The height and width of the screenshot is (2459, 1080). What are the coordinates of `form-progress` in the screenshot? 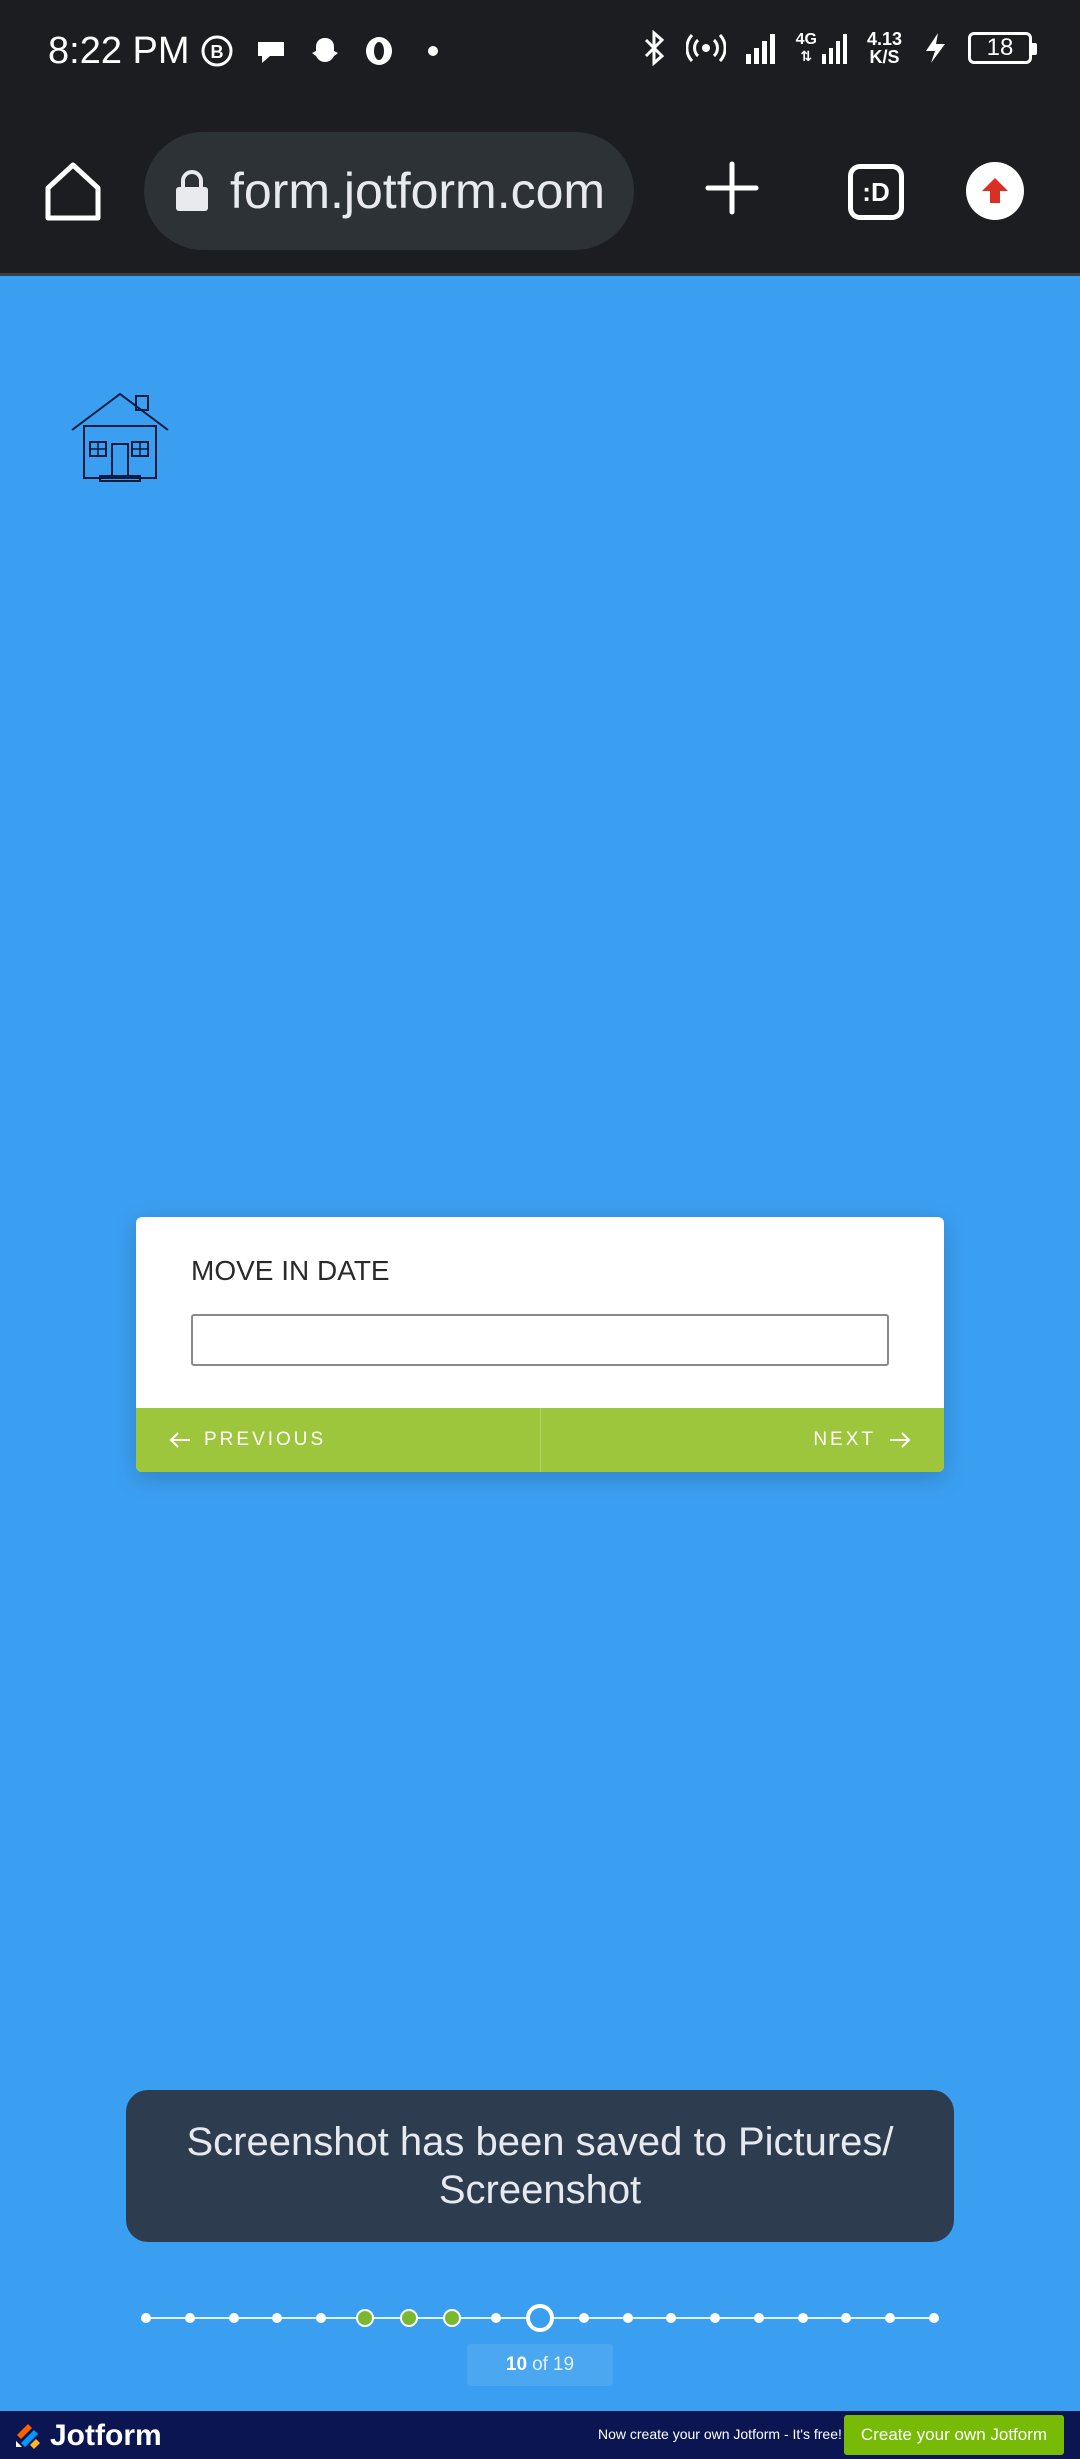 It's located at (540, 2318).